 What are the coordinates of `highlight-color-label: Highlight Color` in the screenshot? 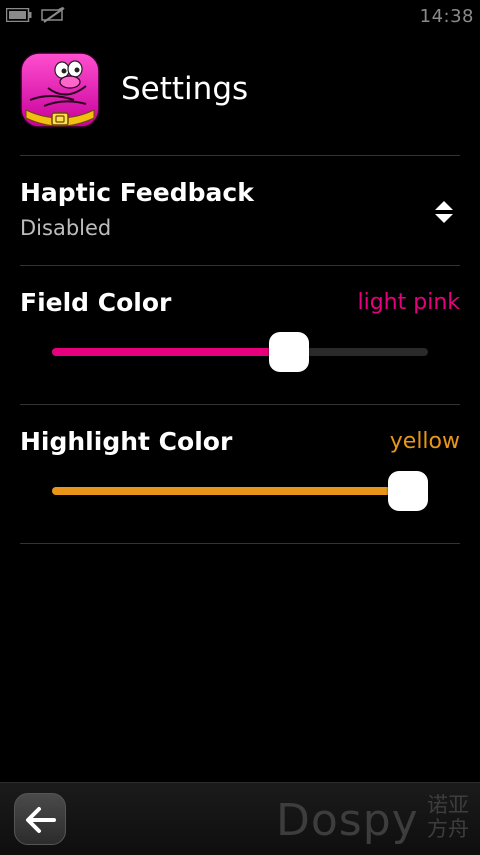 It's located at (126, 441).